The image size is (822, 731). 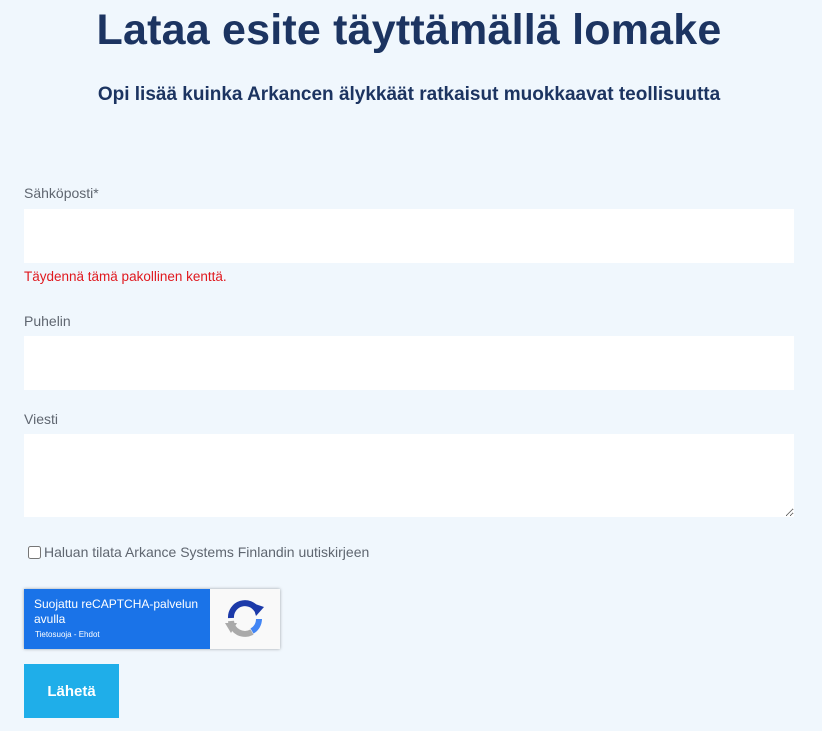 I want to click on message-label: Viesti, so click(x=41, y=419).